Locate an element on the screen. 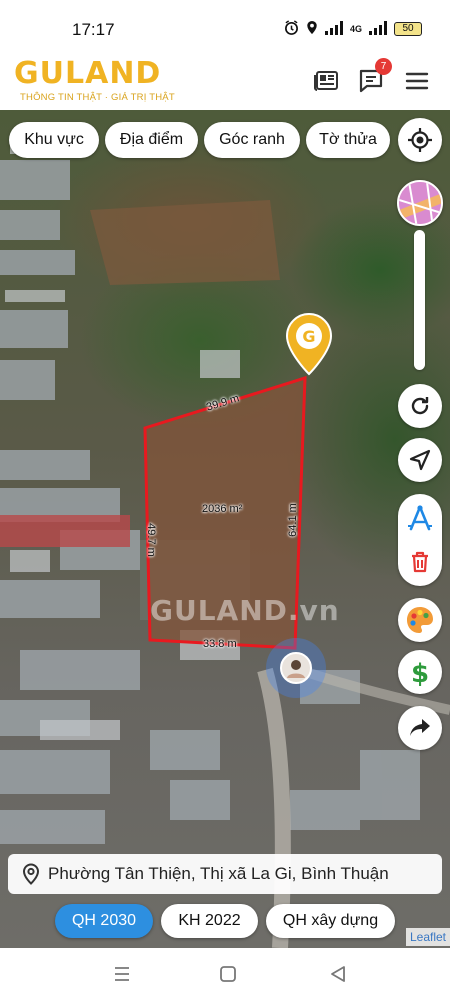  menu-icon is located at coordinates (417, 81).